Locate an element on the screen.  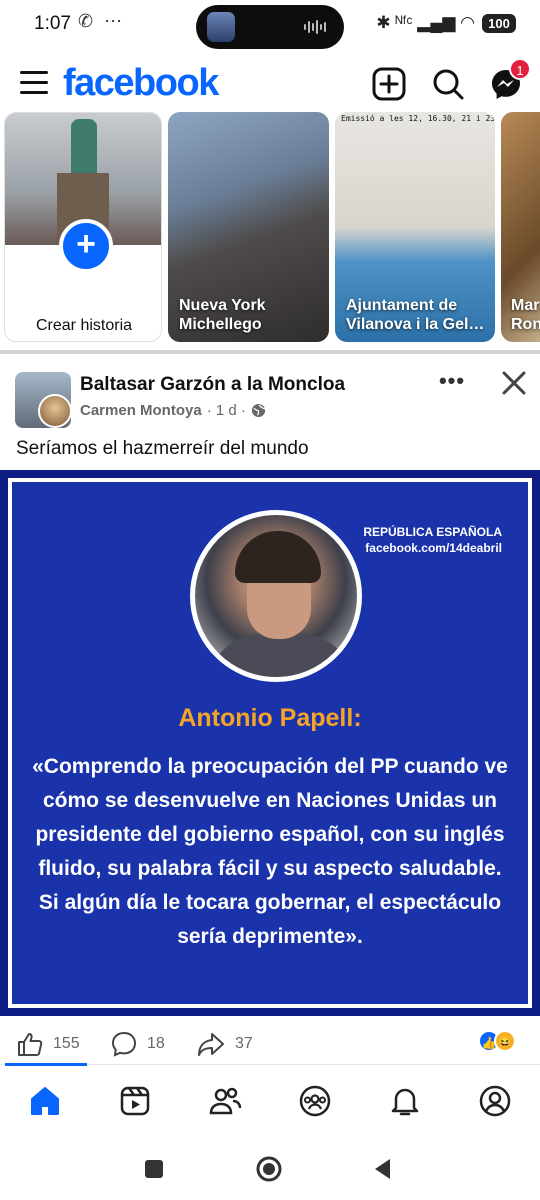
search-icon is located at coordinates (448, 84).